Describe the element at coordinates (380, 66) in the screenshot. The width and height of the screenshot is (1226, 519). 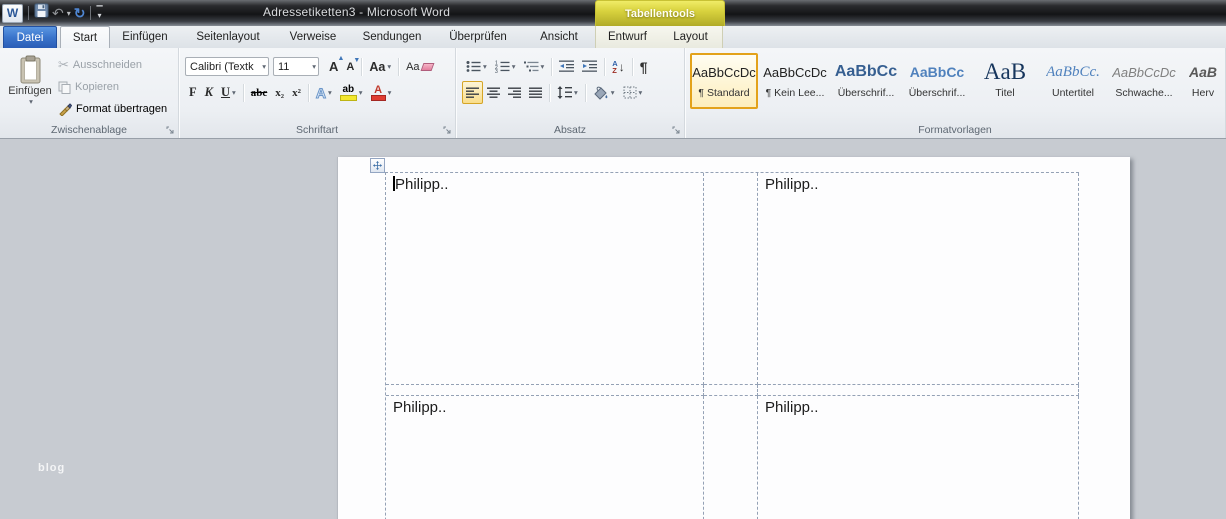
I see `change-case-button: Aa ▾` at that location.